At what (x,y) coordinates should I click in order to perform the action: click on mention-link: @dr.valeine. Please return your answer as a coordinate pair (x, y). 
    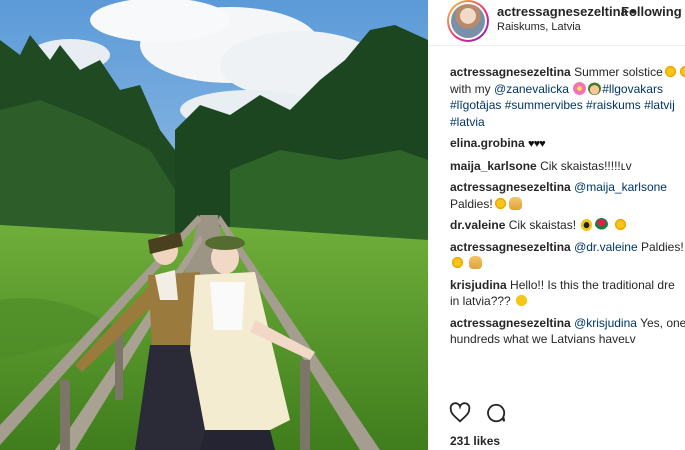
    Looking at the image, I should click on (606, 247).